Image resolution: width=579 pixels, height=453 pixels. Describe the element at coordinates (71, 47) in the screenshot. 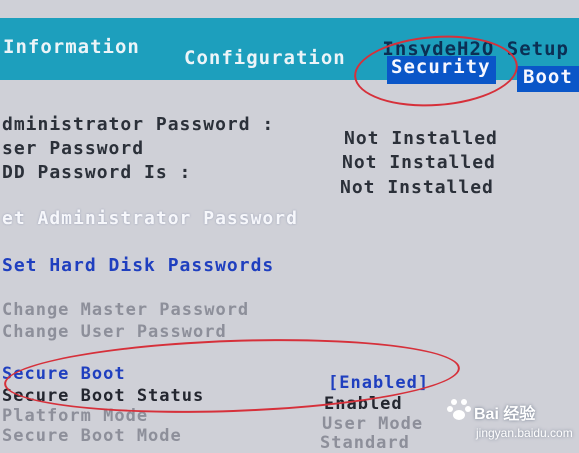

I see `tab-information: Information` at that location.